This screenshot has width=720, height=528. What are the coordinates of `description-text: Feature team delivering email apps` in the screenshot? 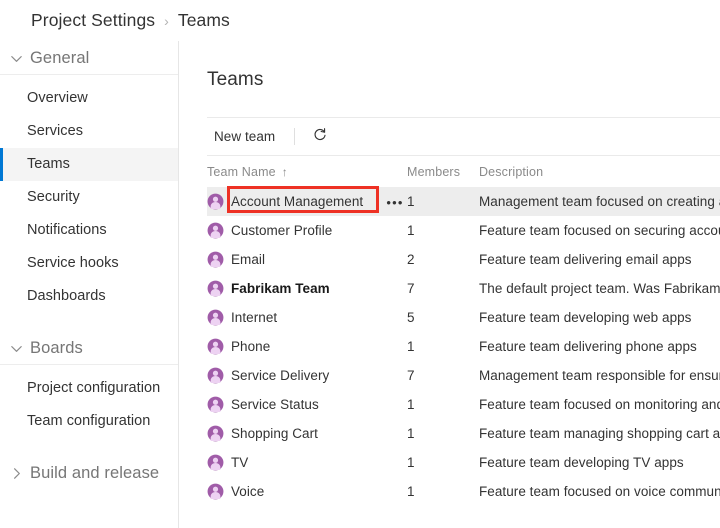 It's located at (585, 260).